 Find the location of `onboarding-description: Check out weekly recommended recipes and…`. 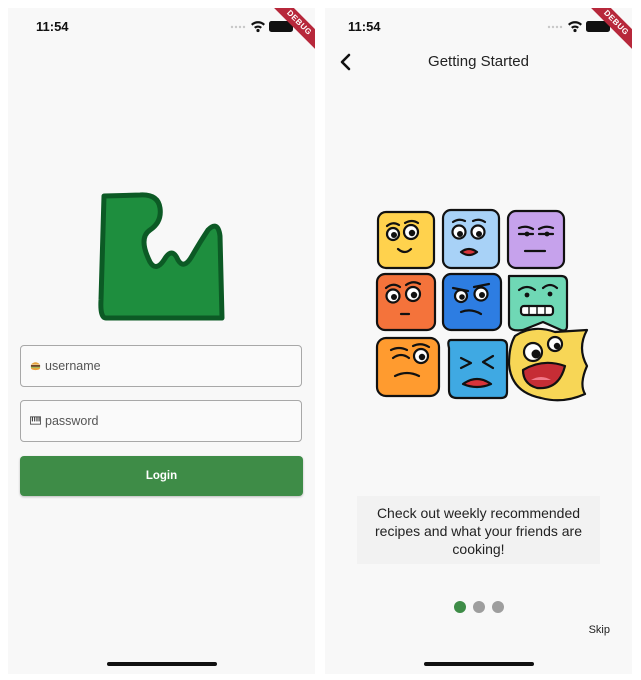

onboarding-description: Check out weekly recommended recipes and… is located at coordinates (478, 530).